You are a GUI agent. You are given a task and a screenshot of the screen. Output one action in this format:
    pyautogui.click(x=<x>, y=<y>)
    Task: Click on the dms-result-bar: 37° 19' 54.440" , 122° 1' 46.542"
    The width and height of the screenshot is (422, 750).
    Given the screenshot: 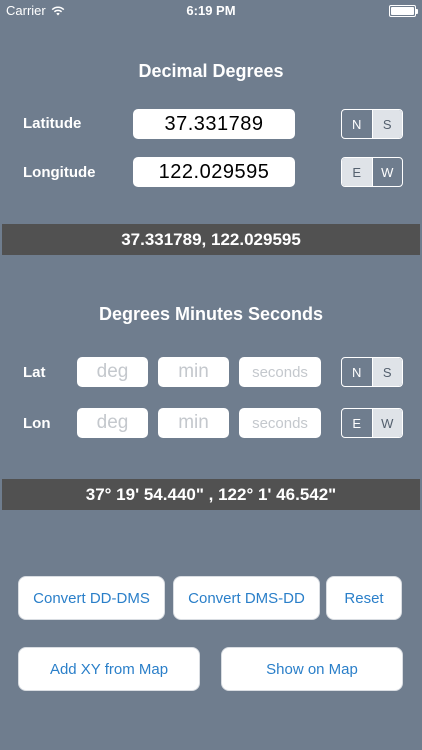 What is the action you would take?
    pyautogui.click(x=211, y=494)
    